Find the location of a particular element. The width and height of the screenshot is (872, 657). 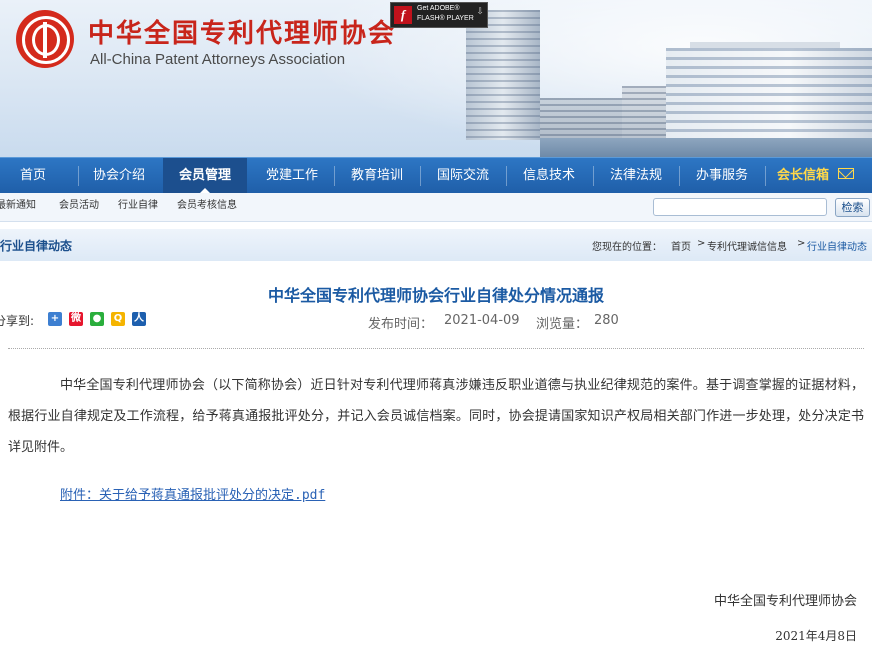

nav-party-building: 党建工作 is located at coordinates (292, 176).